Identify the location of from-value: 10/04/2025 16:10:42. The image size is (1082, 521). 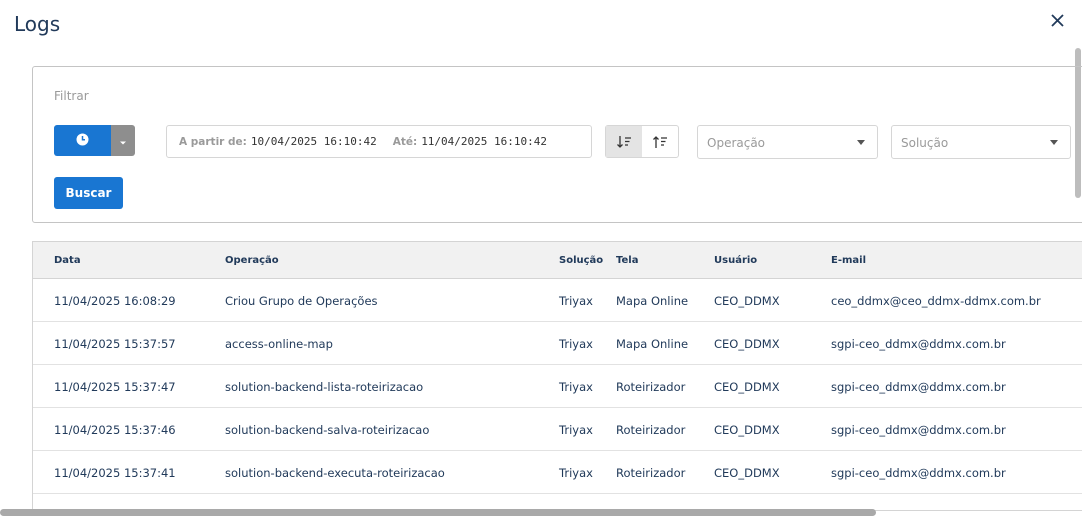
(314, 141).